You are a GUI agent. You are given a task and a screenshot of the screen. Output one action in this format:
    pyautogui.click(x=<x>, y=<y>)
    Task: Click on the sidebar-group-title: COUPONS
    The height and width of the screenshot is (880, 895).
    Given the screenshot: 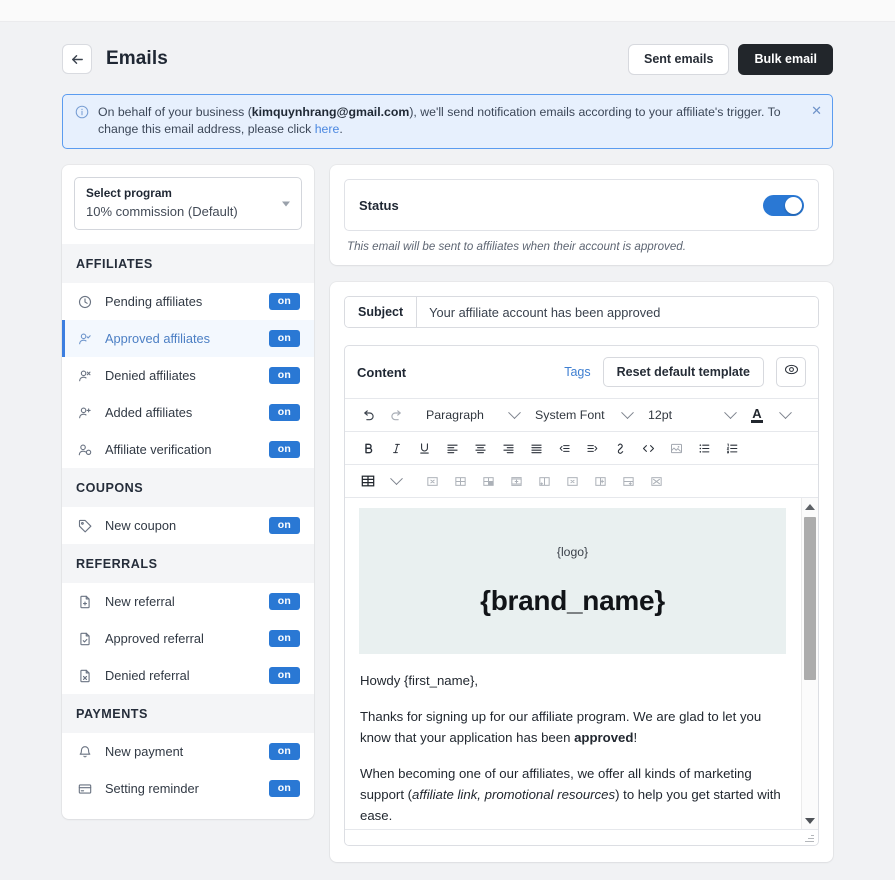 What is the action you would take?
    pyautogui.click(x=188, y=487)
    